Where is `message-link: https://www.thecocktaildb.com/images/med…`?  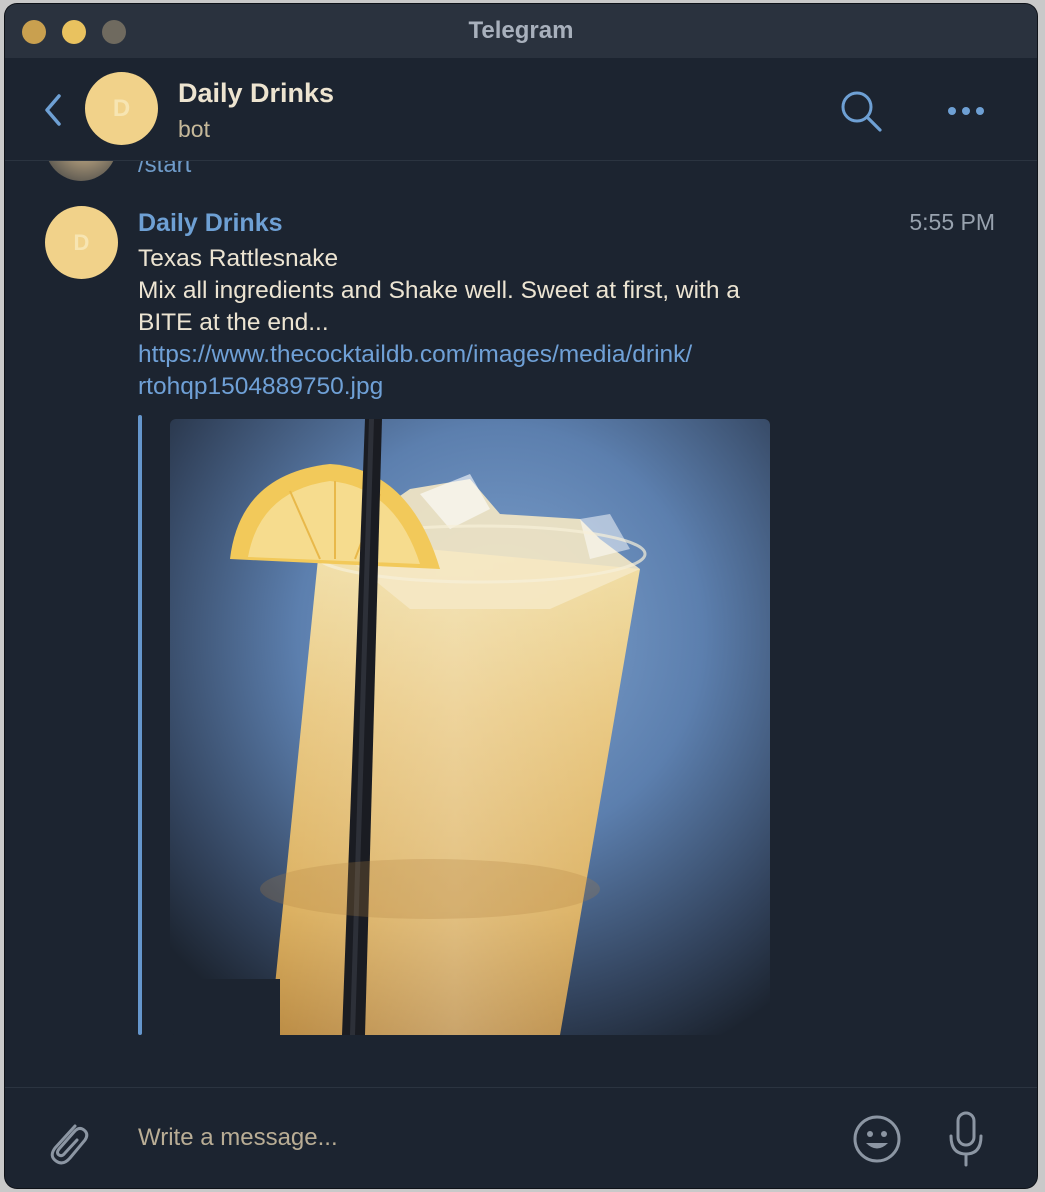 message-link: https://www.thecocktaildb.com/images/med… is located at coordinates (483, 355).